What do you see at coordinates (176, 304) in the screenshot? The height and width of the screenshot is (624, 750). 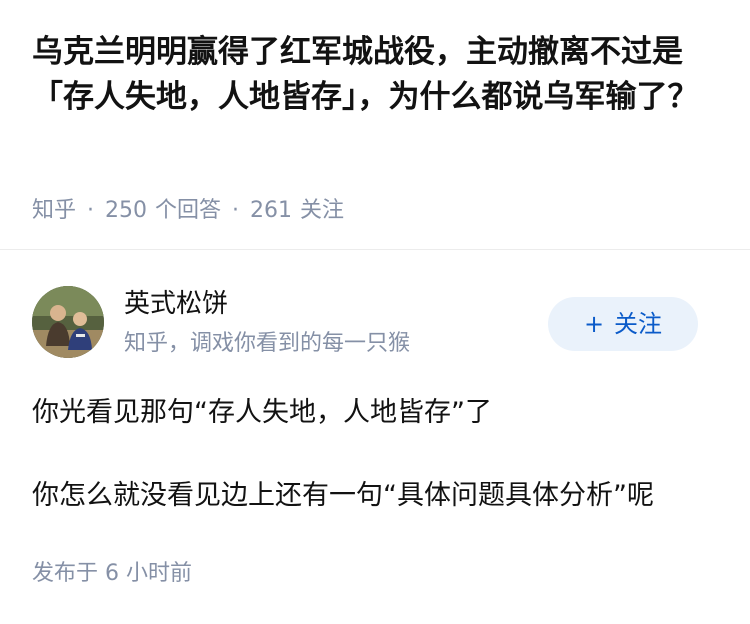 I see `author-name: 英式松饼` at bounding box center [176, 304].